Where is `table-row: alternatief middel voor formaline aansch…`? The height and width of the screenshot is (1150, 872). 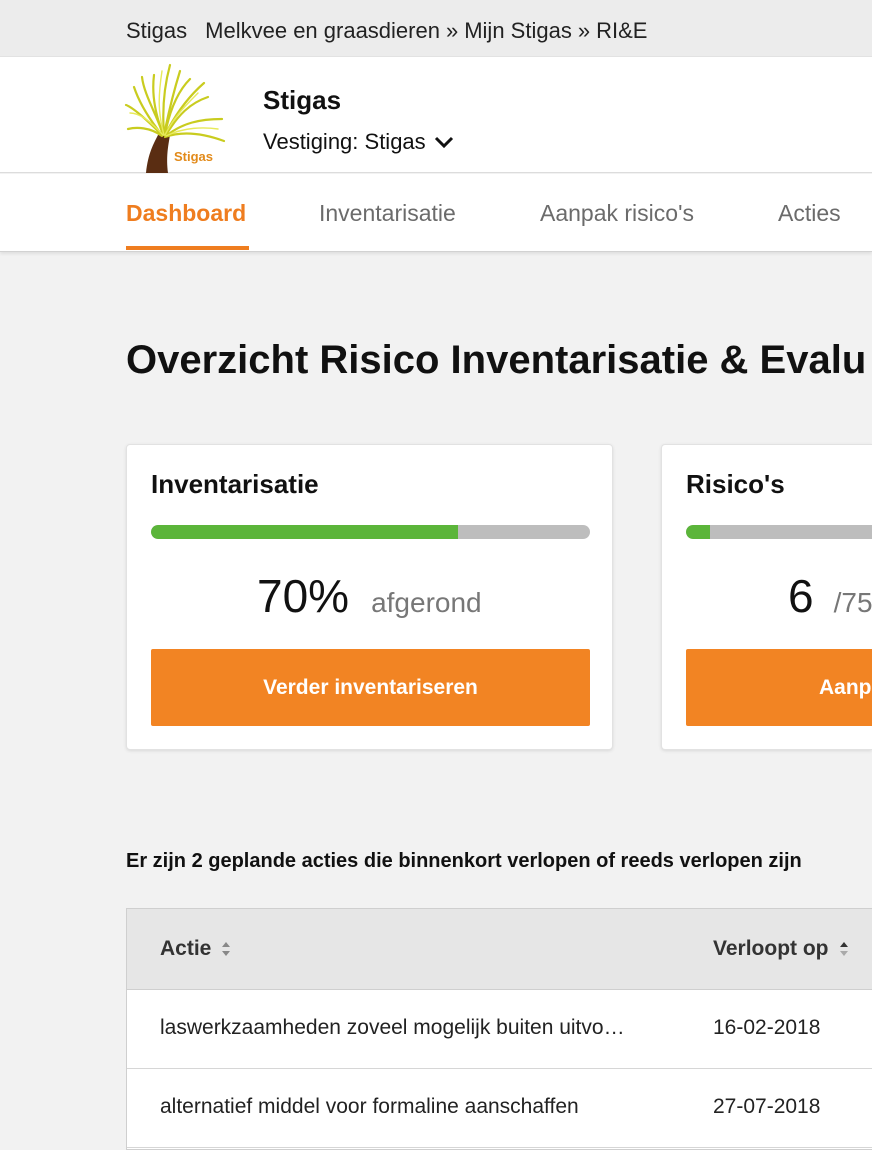
table-row: alternatief middel voor formaline aansch… is located at coordinates (499, 1108).